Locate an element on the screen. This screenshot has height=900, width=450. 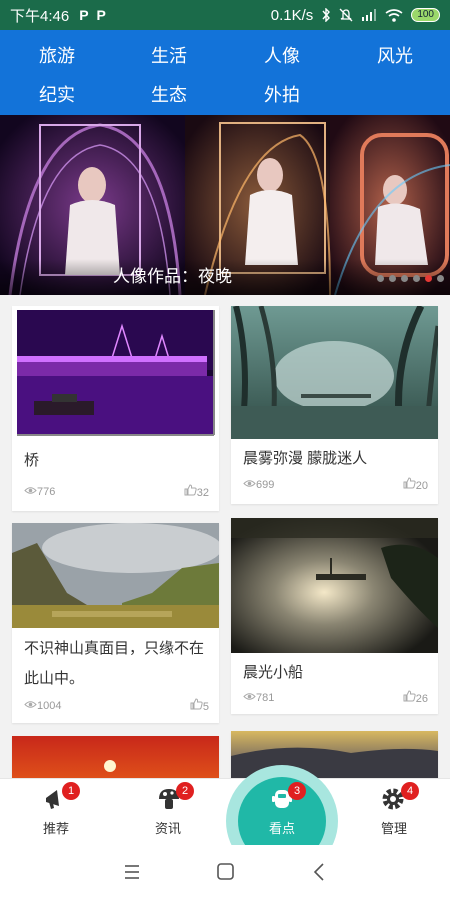
photo-card: 晨光小船 781 26 is located at coordinates (334, 616).